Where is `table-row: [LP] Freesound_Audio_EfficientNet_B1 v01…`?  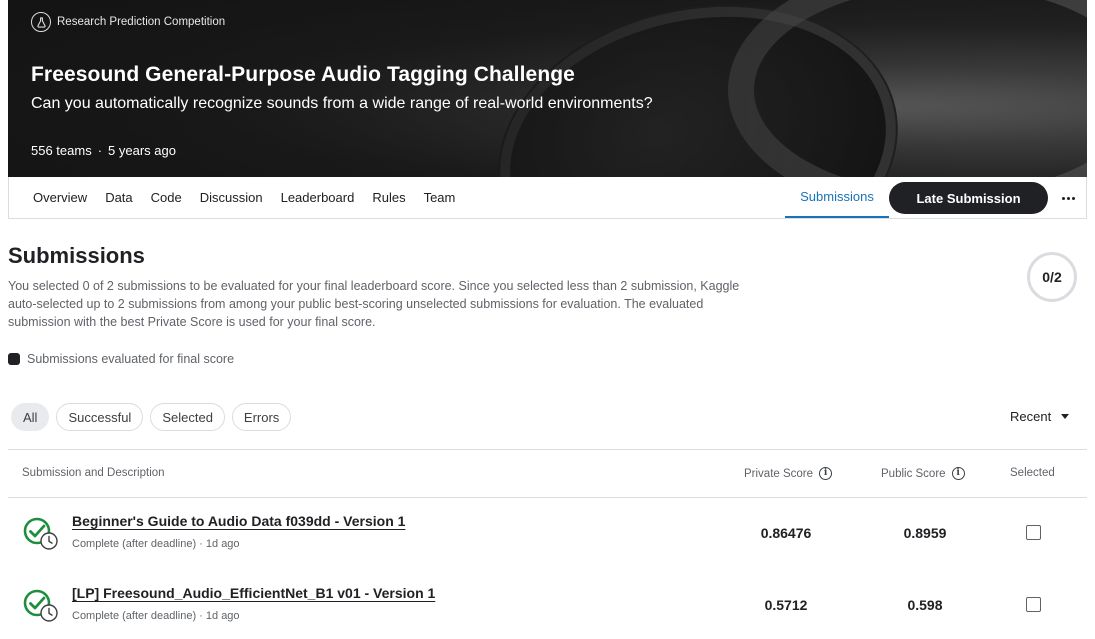 table-row: [LP] Freesound_Audio_EfficientNet_B1 v01… is located at coordinates (547, 609).